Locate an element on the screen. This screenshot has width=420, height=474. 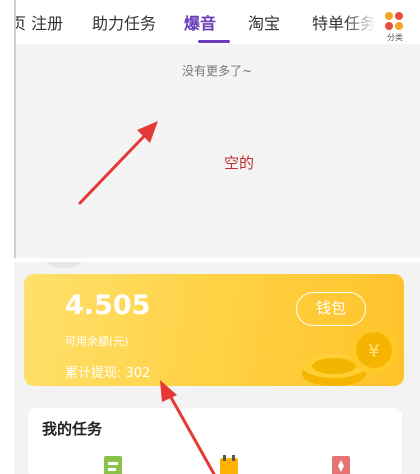
daily-task-icon is located at coordinates (229, 463).